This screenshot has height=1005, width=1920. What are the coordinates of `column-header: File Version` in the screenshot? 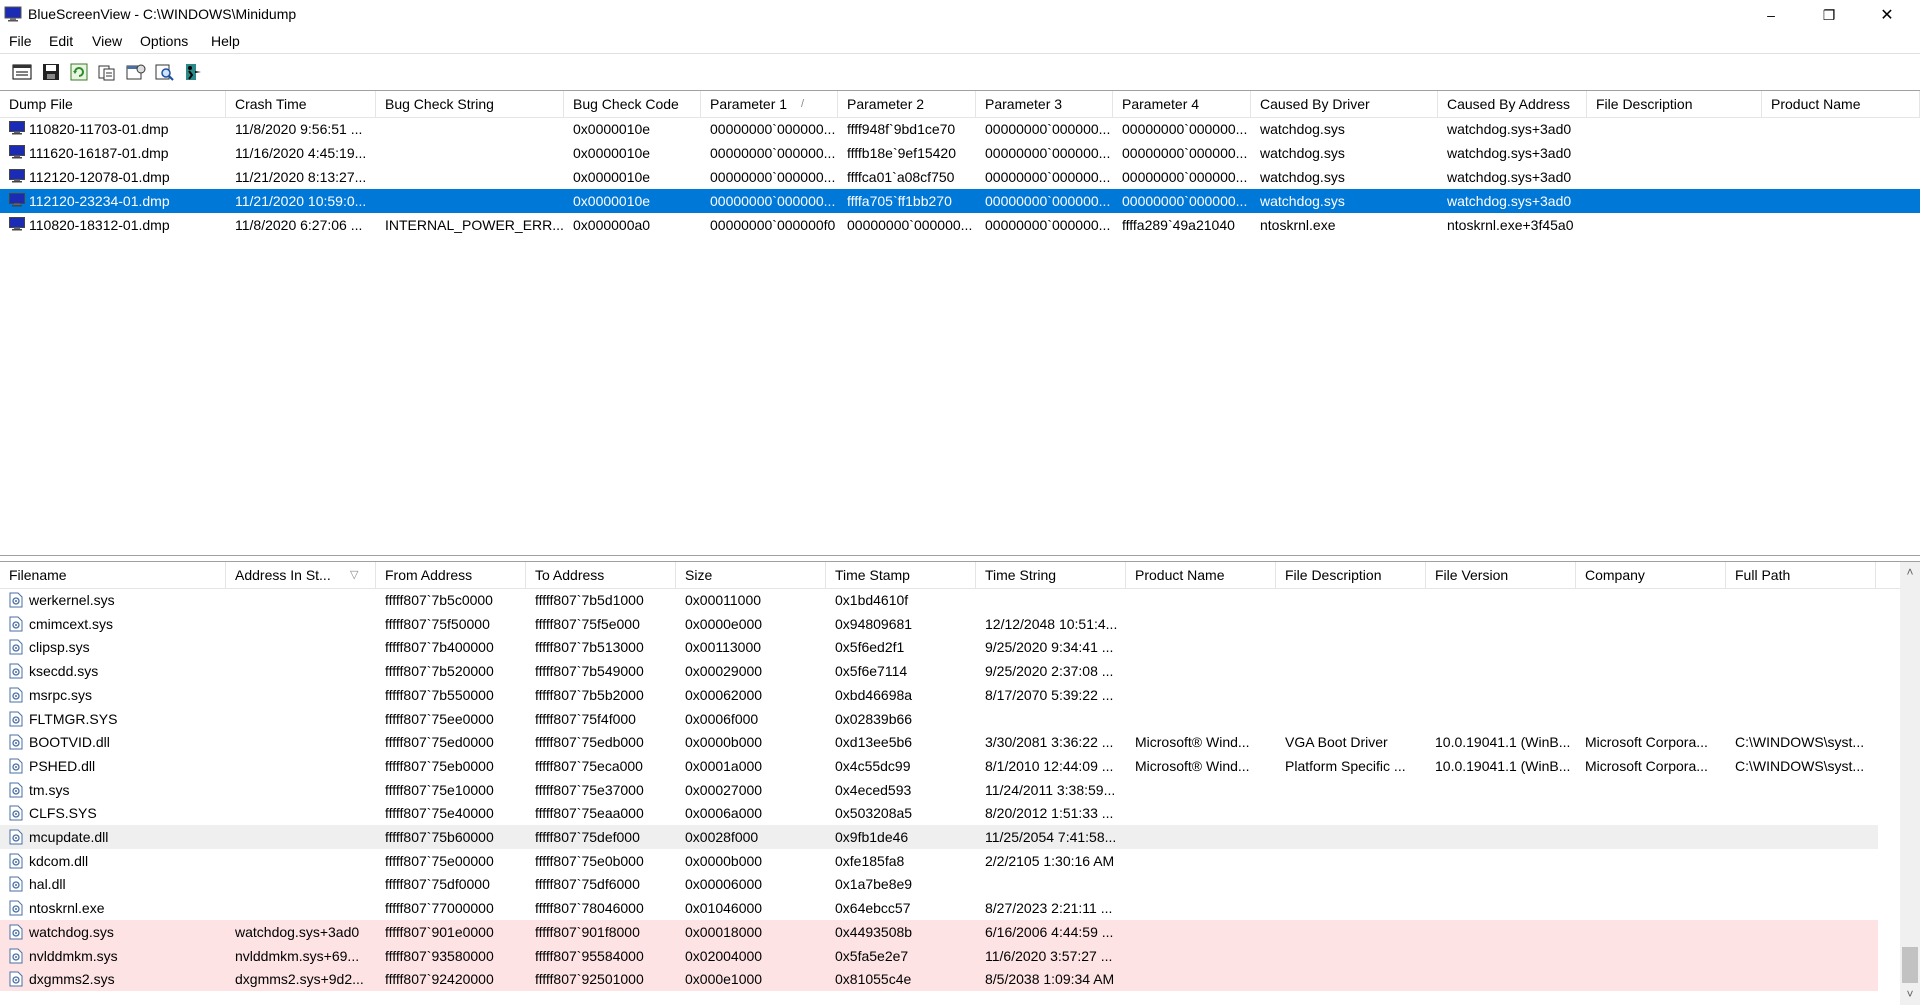 It's located at (1501, 575).